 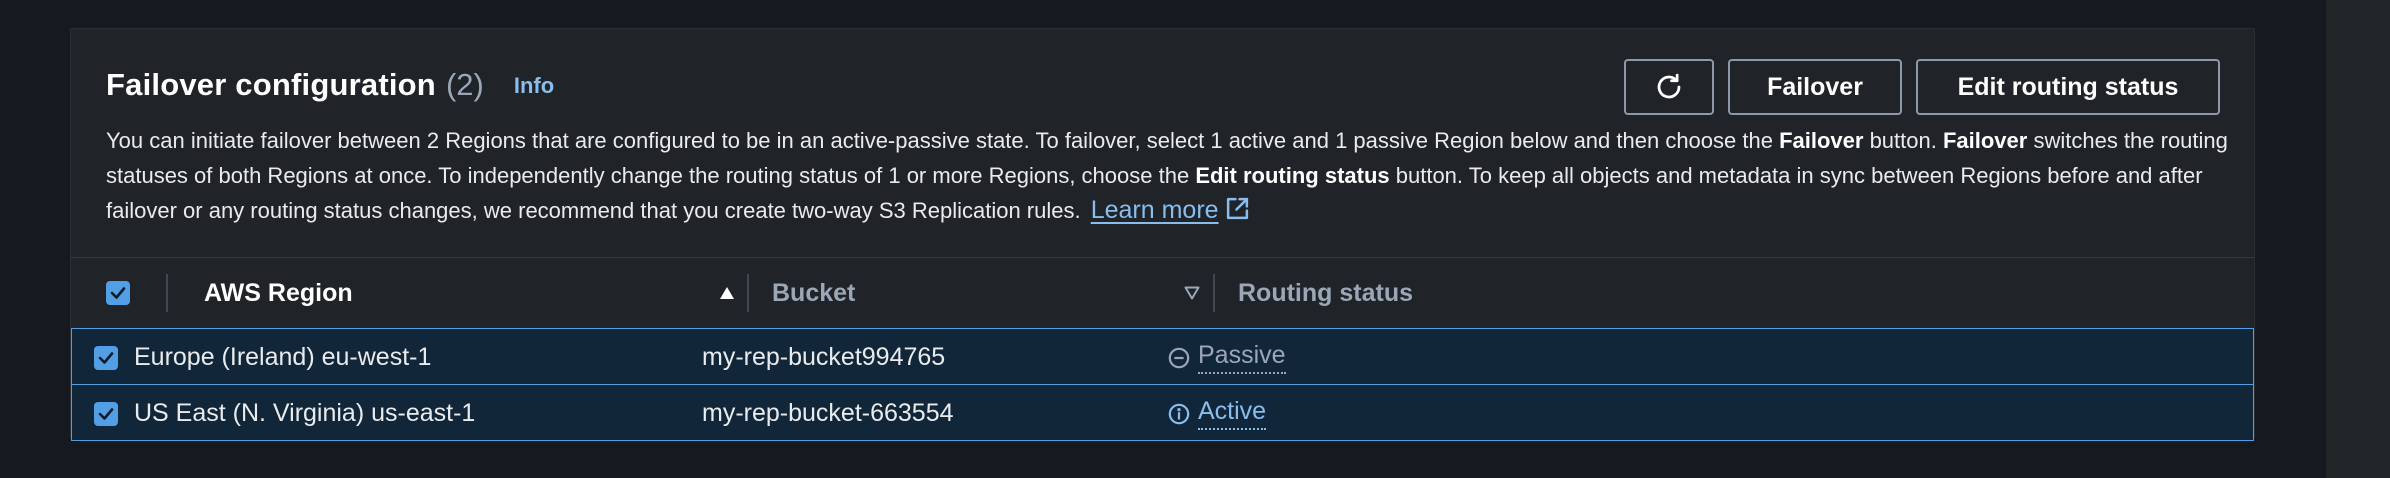 I want to click on minus-circle-icon, so click(x=1179, y=357).